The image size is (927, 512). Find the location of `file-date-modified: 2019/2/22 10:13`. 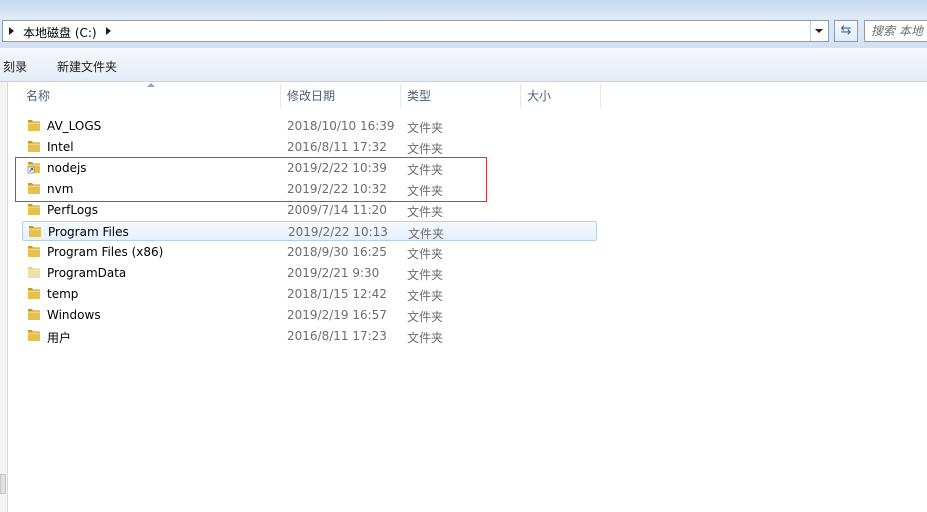

file-date-modified: 2019/2/22 10:13 is located at coordinates (338, 232).